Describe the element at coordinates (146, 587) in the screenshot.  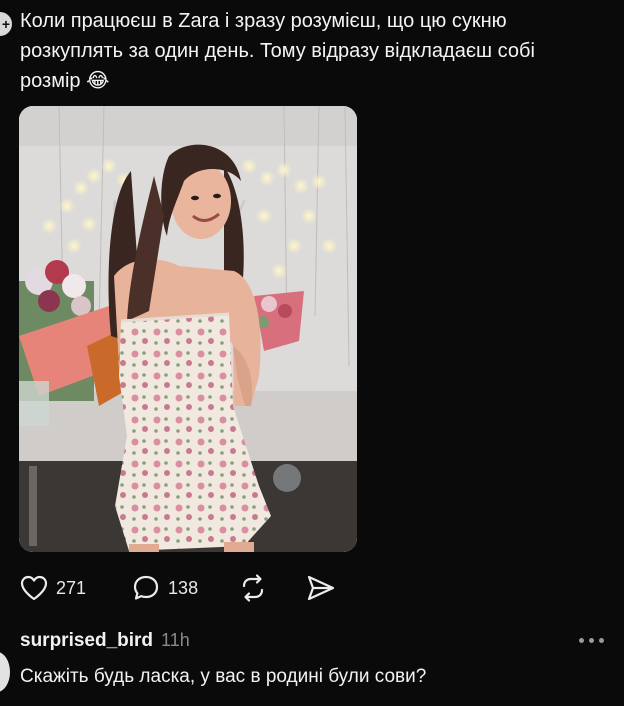
I see `comment-bubble-icon` at that location.